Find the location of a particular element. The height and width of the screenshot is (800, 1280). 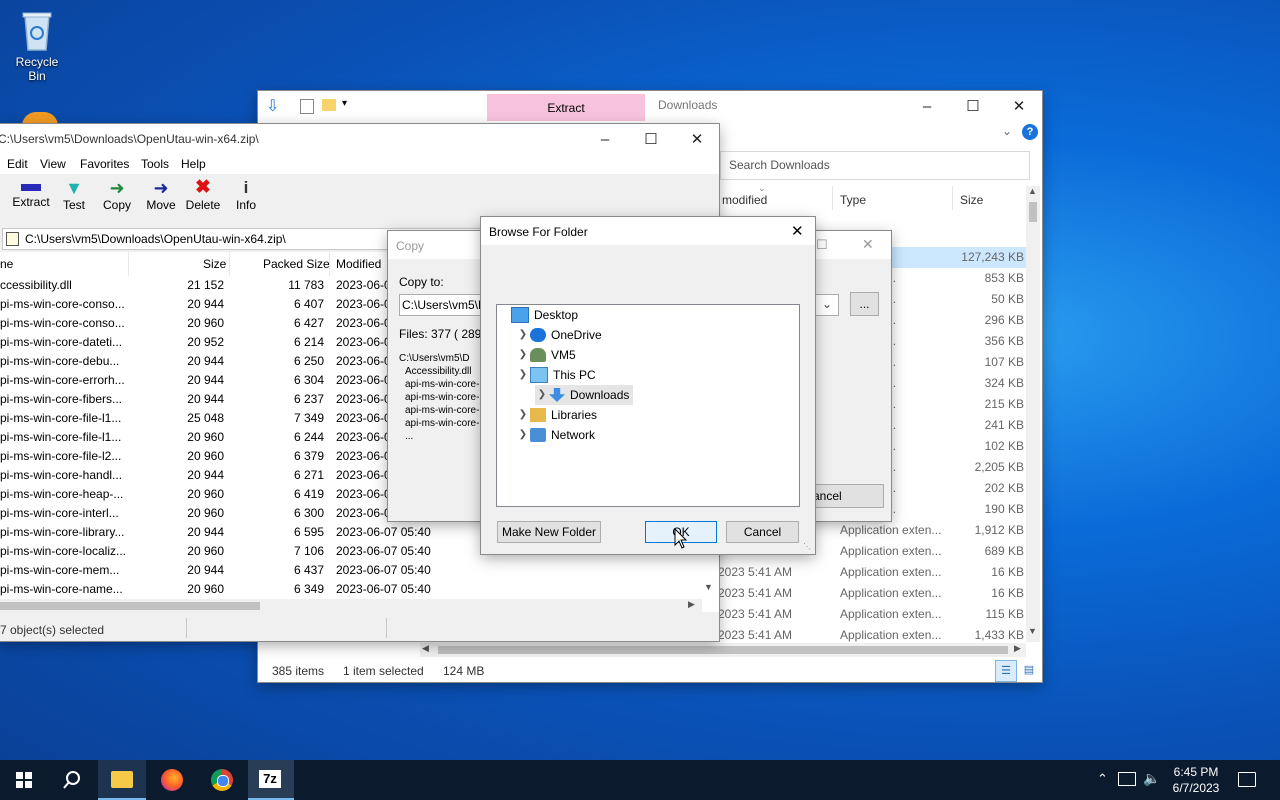

explorer-scroll-thumb is located at coordinates (1033, 212).